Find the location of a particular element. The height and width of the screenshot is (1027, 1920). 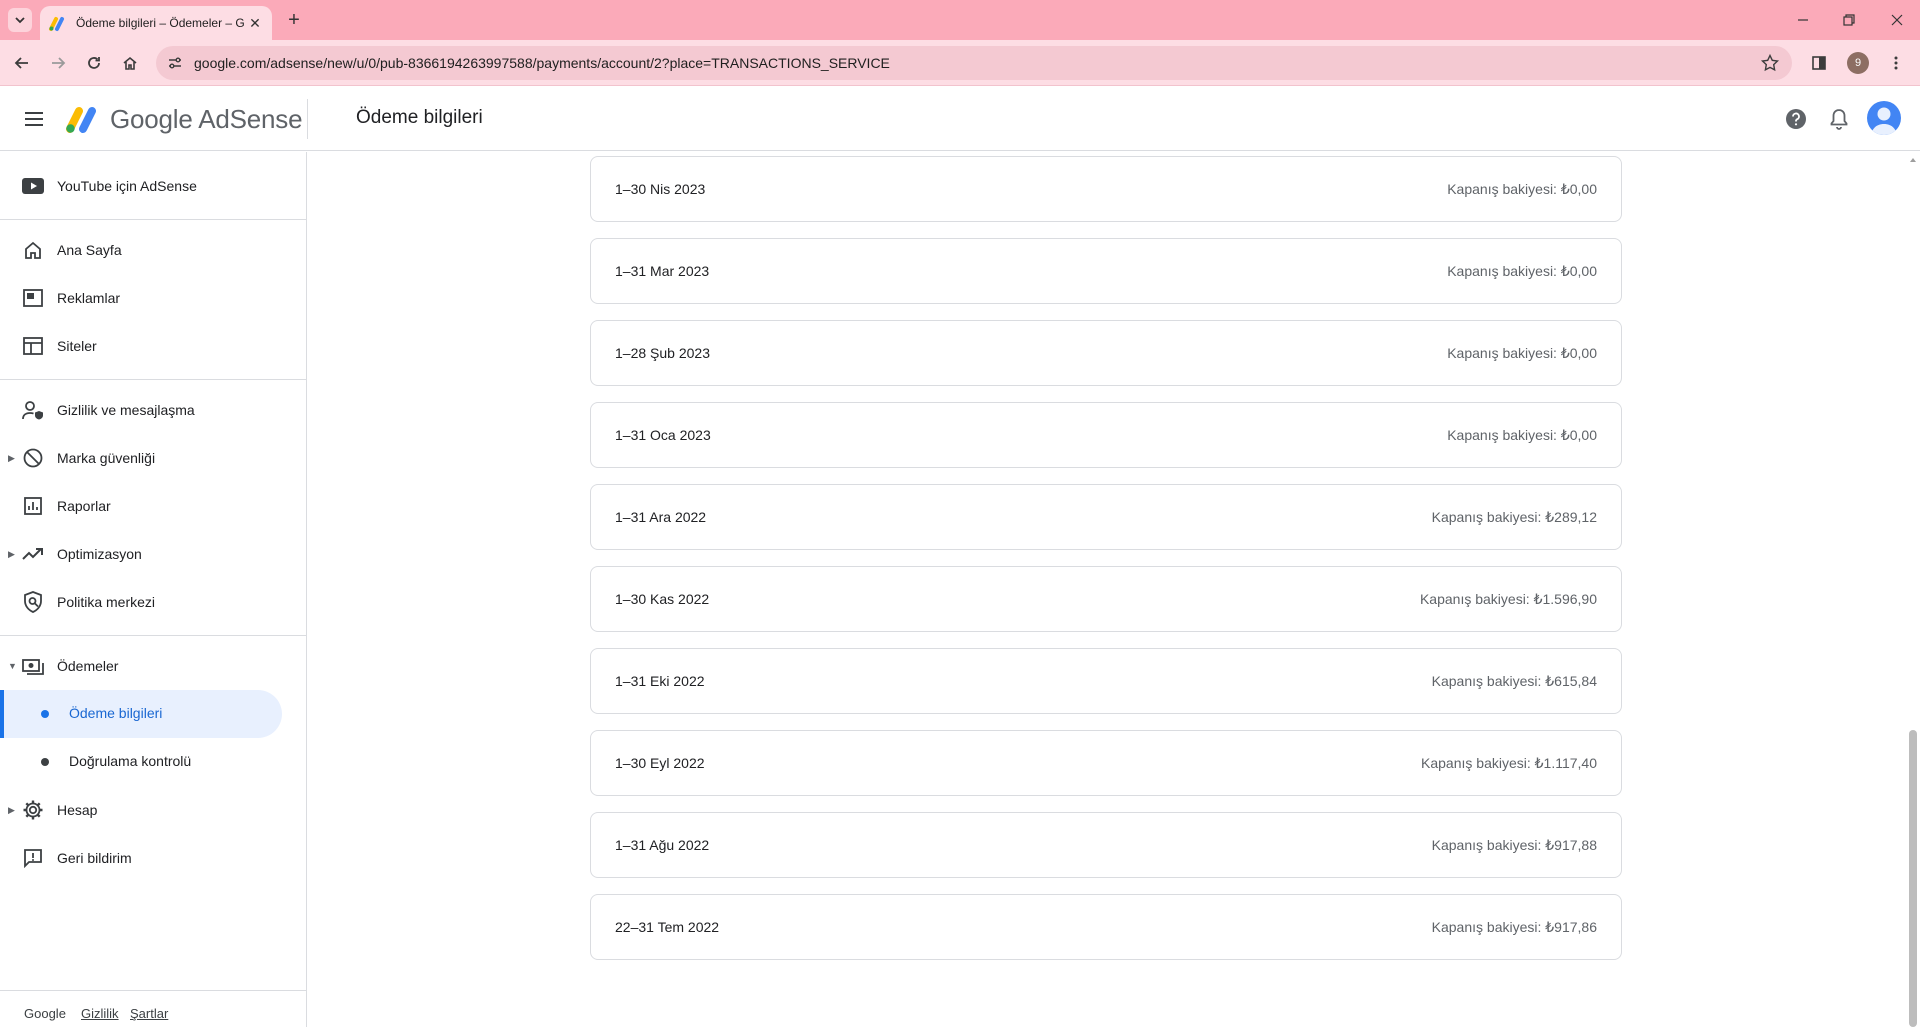

sidebar-item-label: Siteler is located at coordinates (77, 346).